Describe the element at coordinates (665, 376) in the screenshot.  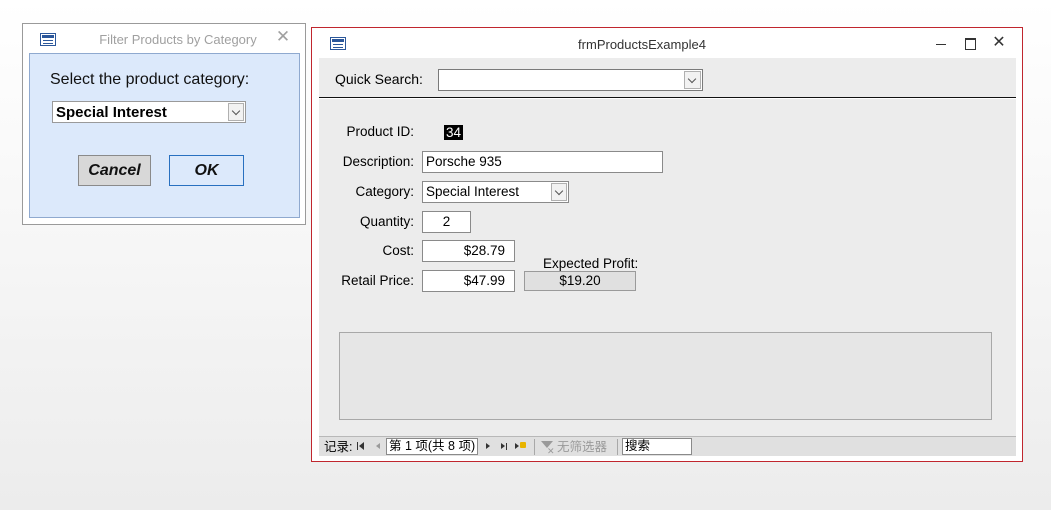
I see `subform-area` at that location.